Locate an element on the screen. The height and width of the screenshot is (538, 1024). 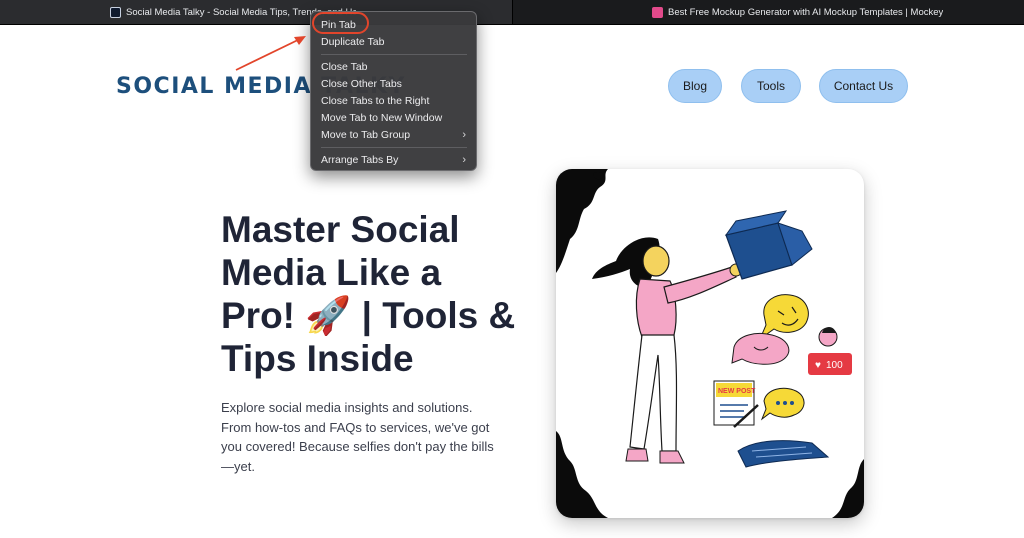
ink-splash-top-left is located at coordinates (582, 221).